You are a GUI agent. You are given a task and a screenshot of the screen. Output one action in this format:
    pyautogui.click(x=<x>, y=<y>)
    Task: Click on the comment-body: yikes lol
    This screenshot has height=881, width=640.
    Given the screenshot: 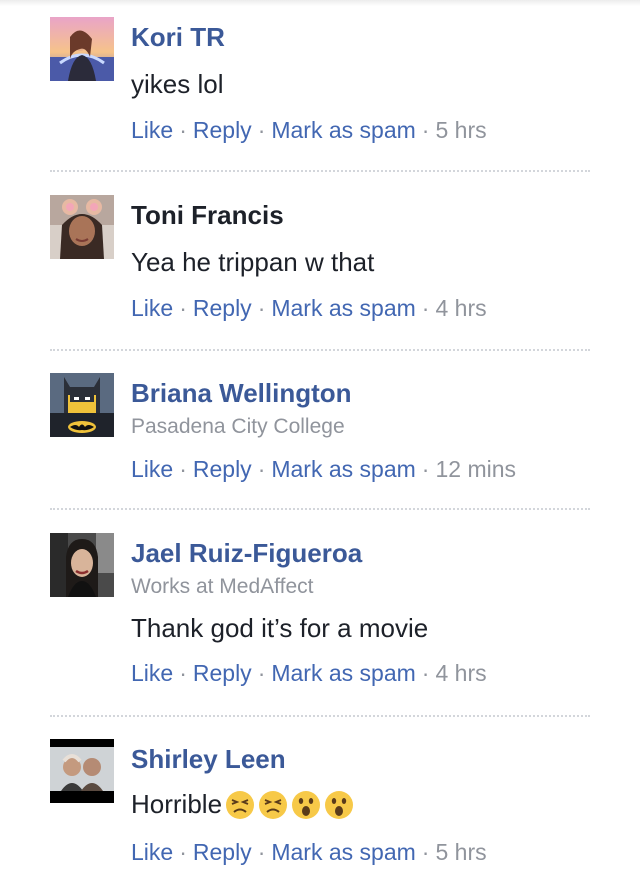 What is the action you would take?
    pyautogui.click(x=177, y=84)
    